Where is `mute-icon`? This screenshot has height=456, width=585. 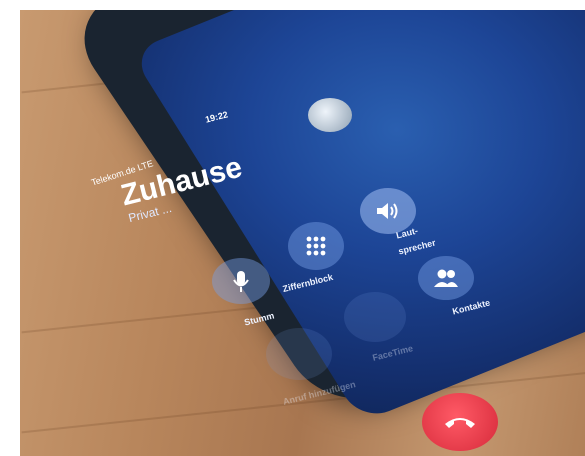 mute-icon is located at coordinates (241, 281).